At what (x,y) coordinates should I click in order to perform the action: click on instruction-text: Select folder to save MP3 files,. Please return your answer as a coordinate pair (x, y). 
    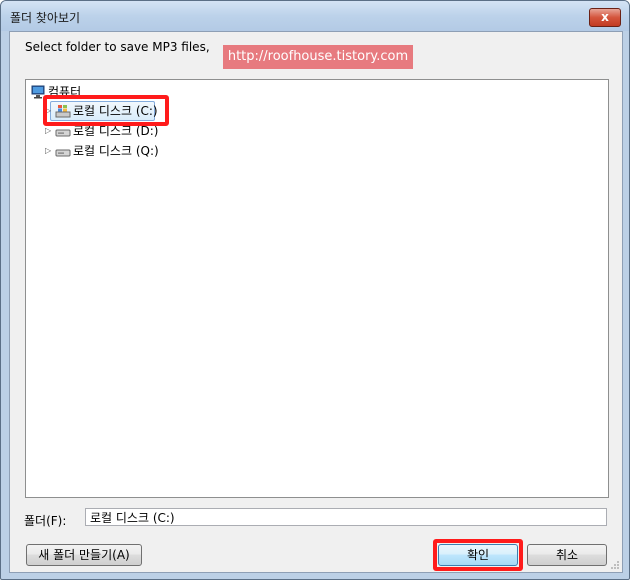
    Looking at the image, I should click on (117, 47).